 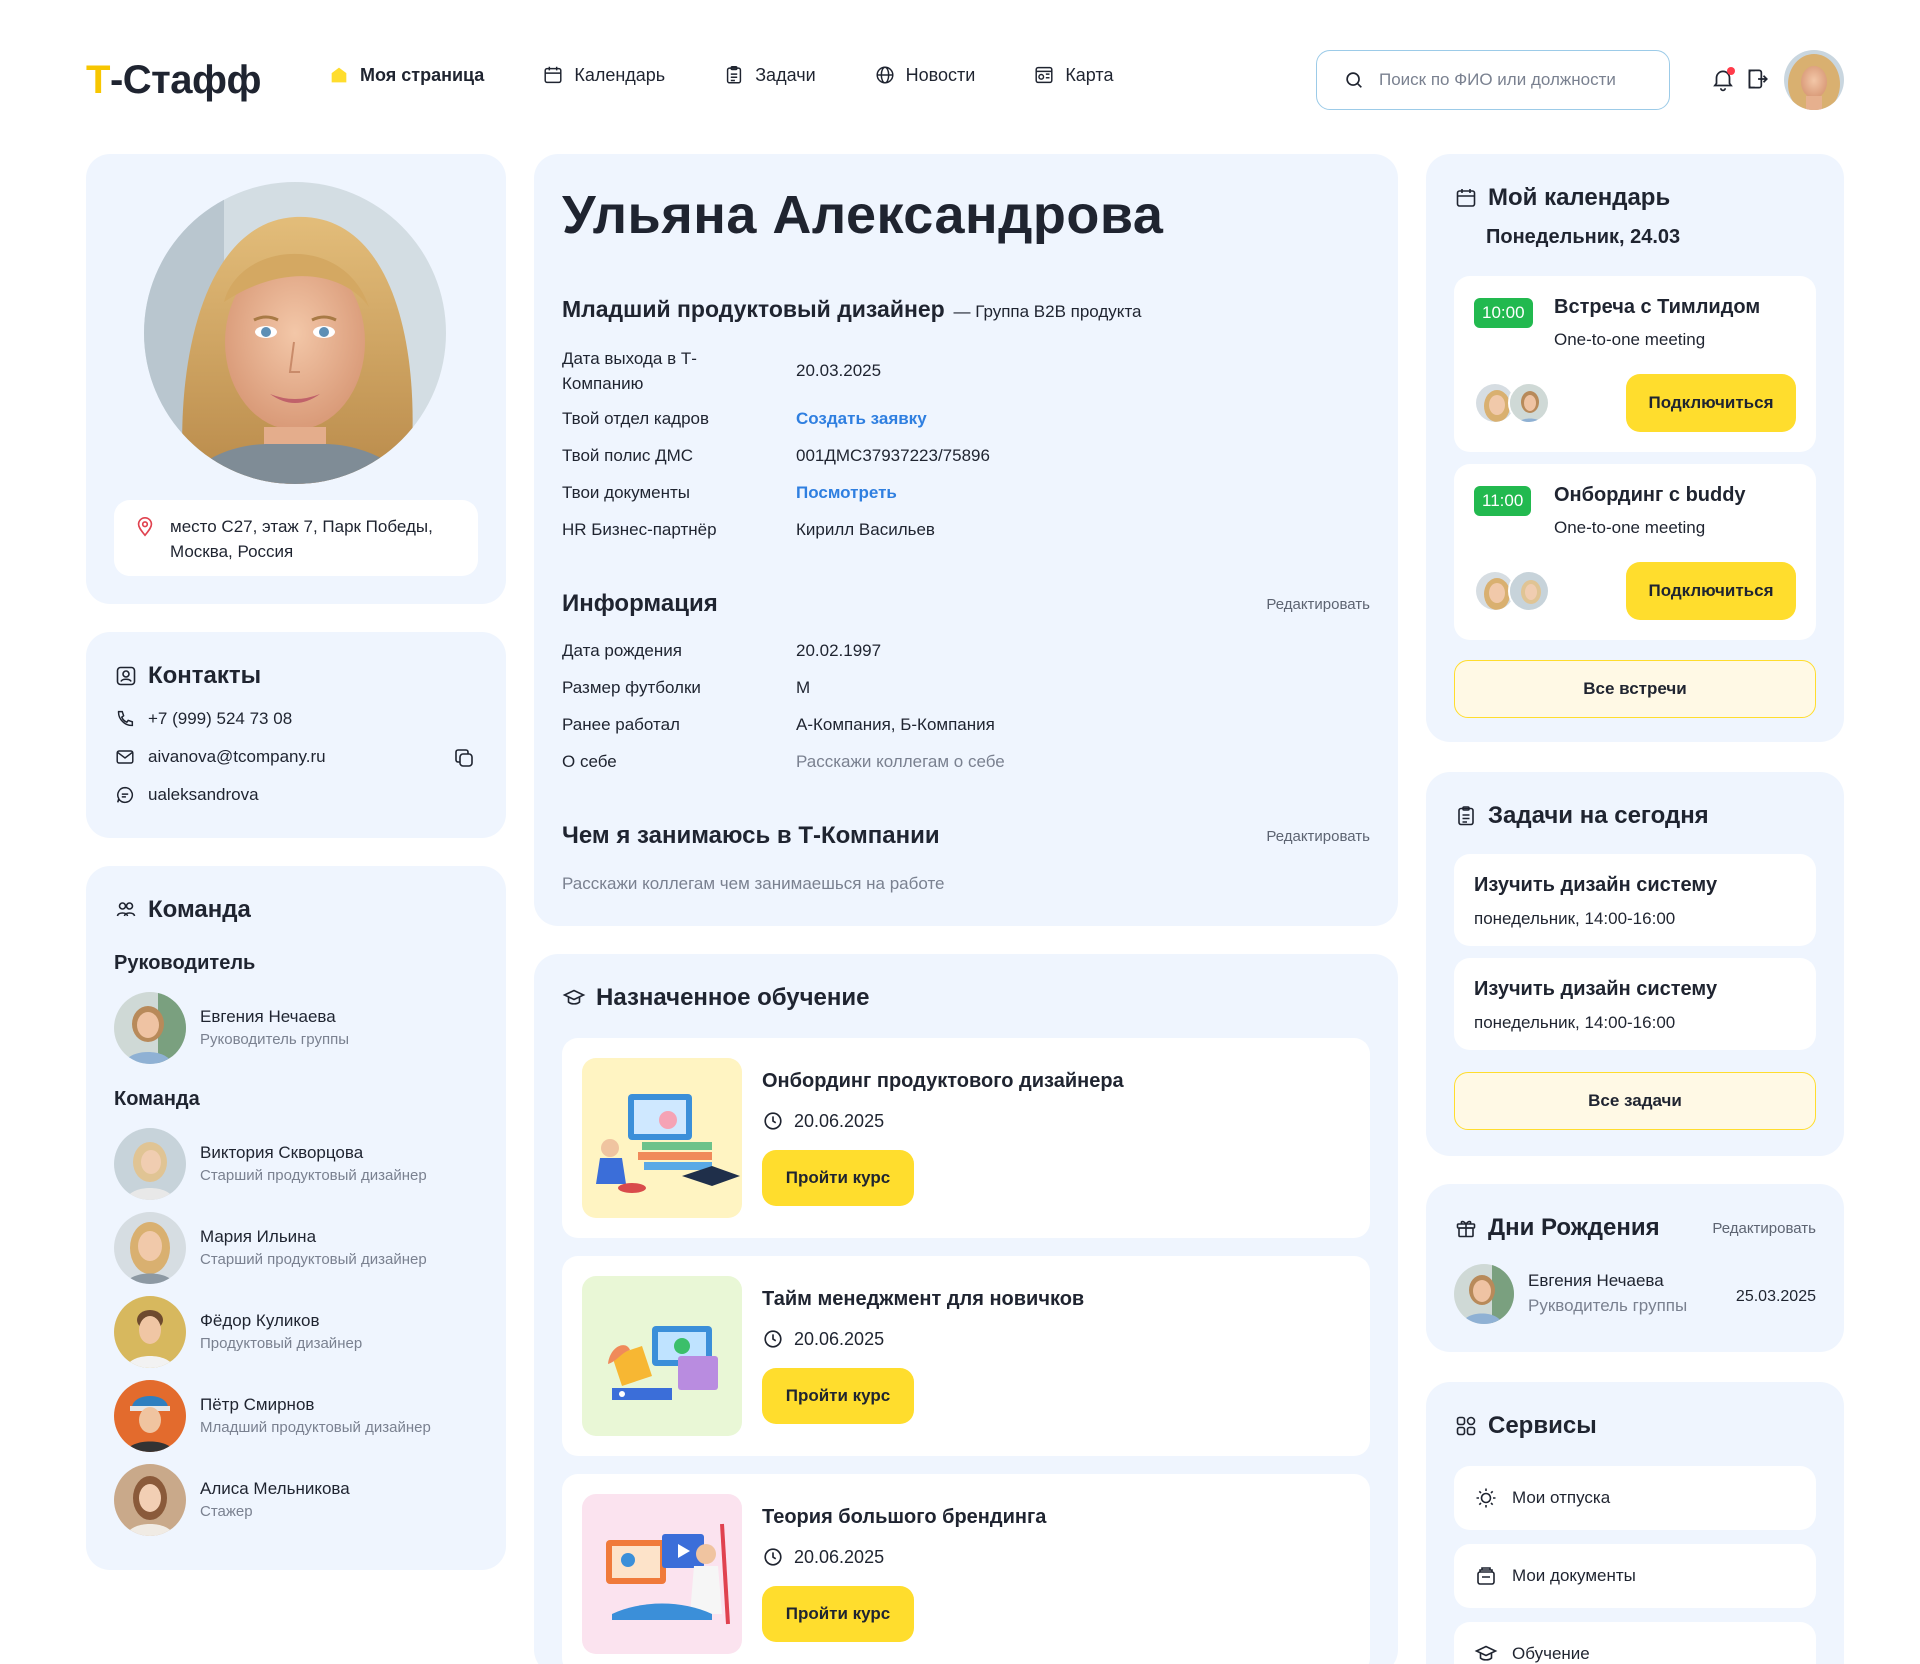 I want to click on contact-card-icon, so click(x=126, y=676).